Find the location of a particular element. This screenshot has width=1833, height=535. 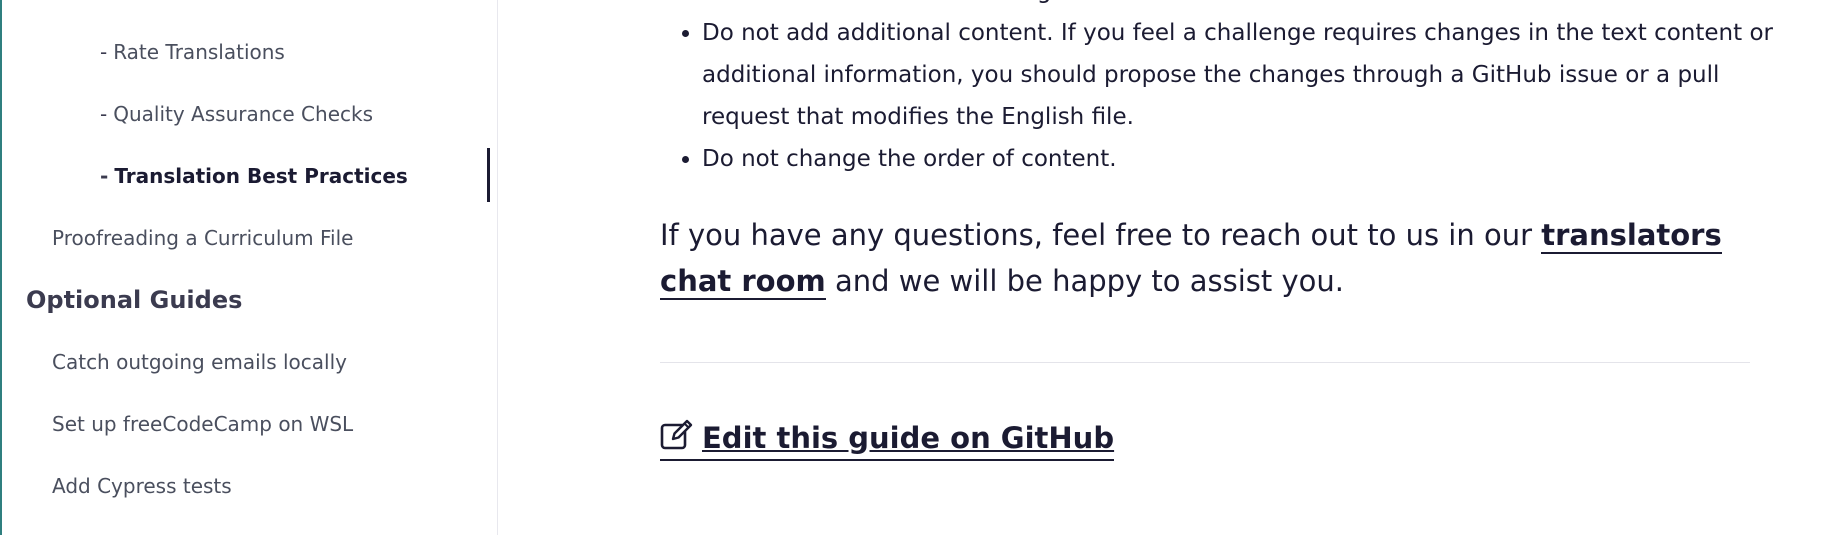

sidebar-section-heading: Optional Guides is located at coordinates (134, 300).